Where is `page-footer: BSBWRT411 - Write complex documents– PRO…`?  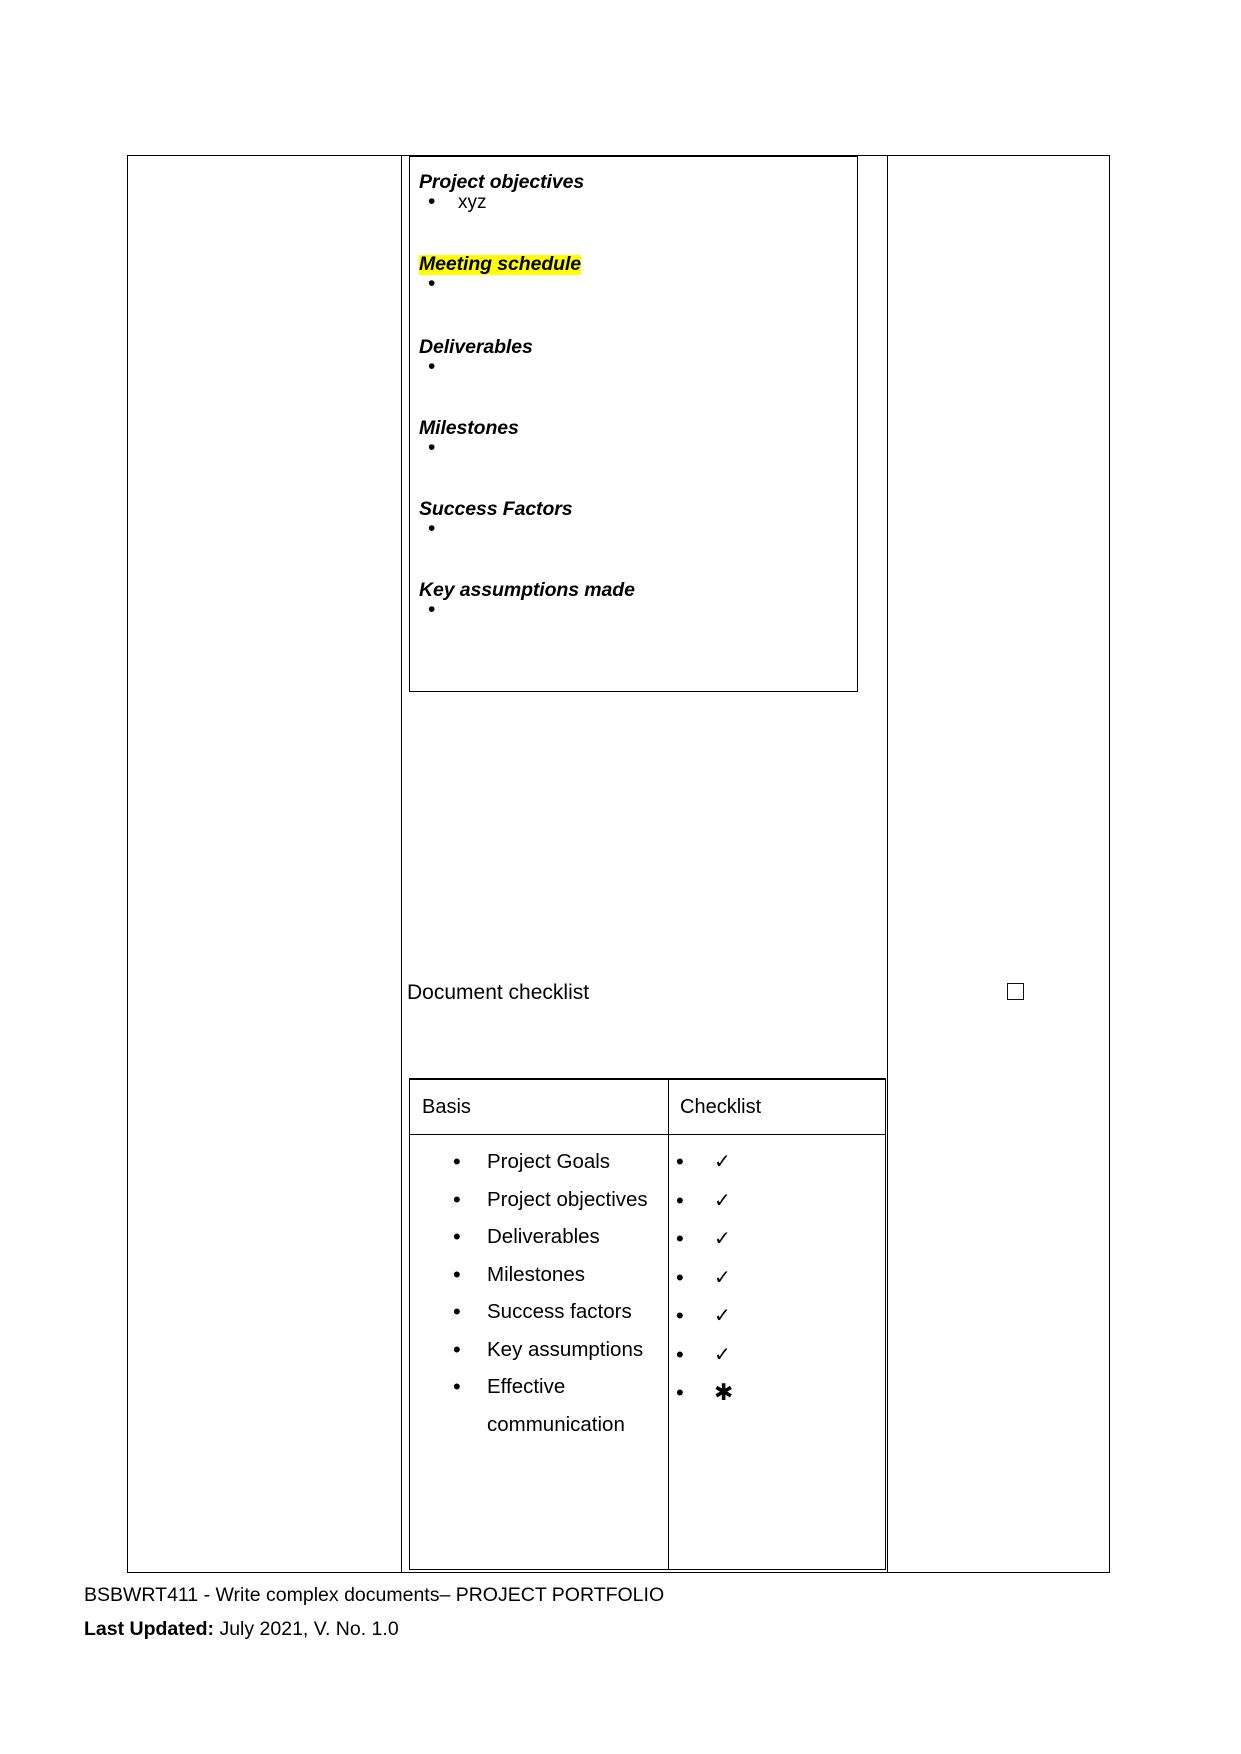 page-footer: BSBWRT411 - Write complex documents– PRO… is located at coordinates (434, 1612).